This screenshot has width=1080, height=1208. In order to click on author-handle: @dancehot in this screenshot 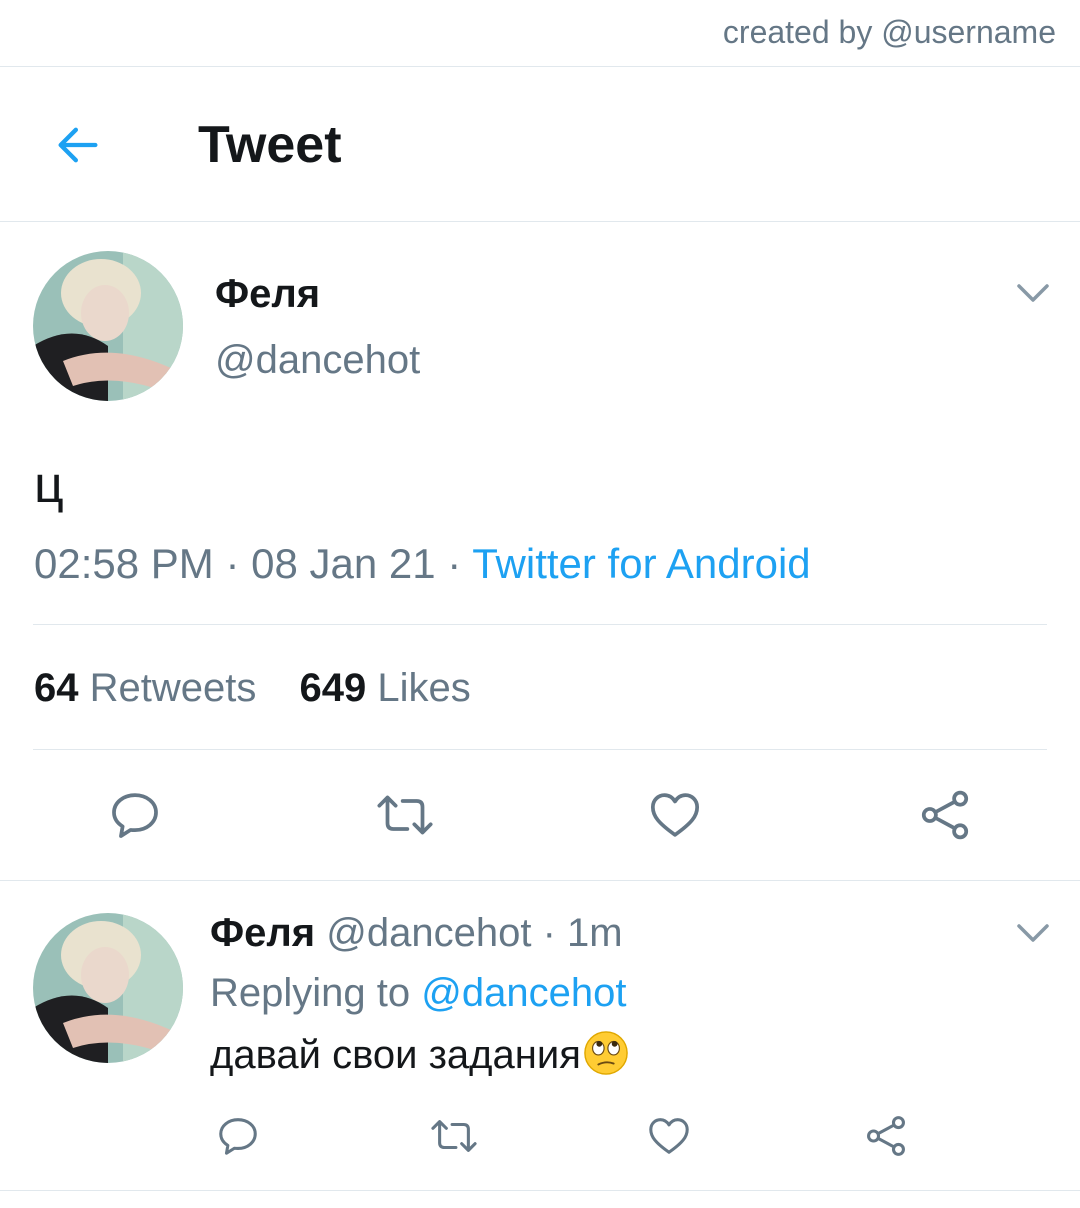, I will do `click(317, 360)`.